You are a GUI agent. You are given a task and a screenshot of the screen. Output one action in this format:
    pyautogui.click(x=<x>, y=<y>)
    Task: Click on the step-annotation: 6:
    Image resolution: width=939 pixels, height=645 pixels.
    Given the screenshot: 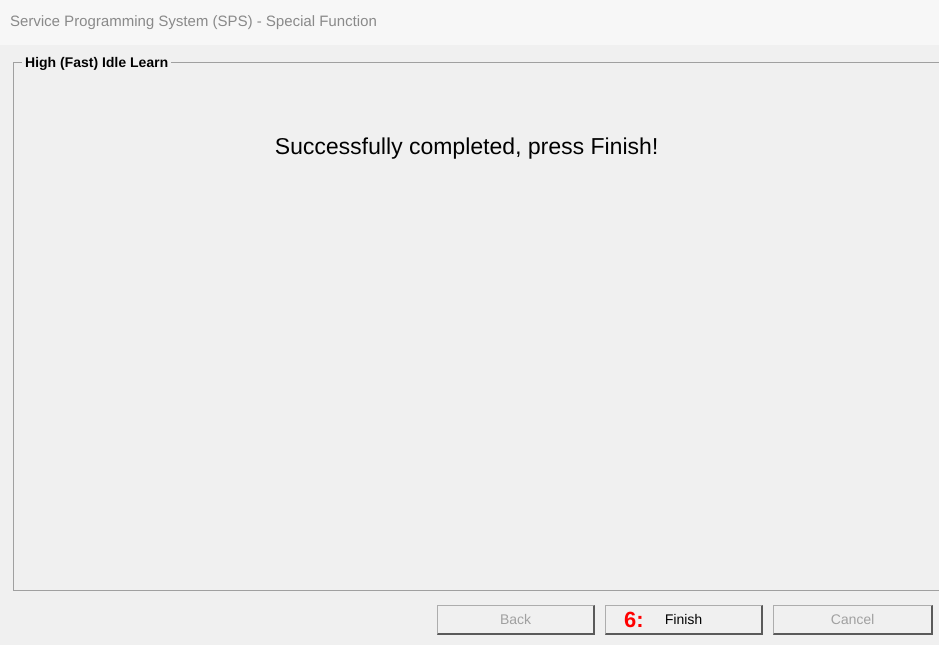 What is the action you would take?
    pyautogui.click(x=634, y=620)
    